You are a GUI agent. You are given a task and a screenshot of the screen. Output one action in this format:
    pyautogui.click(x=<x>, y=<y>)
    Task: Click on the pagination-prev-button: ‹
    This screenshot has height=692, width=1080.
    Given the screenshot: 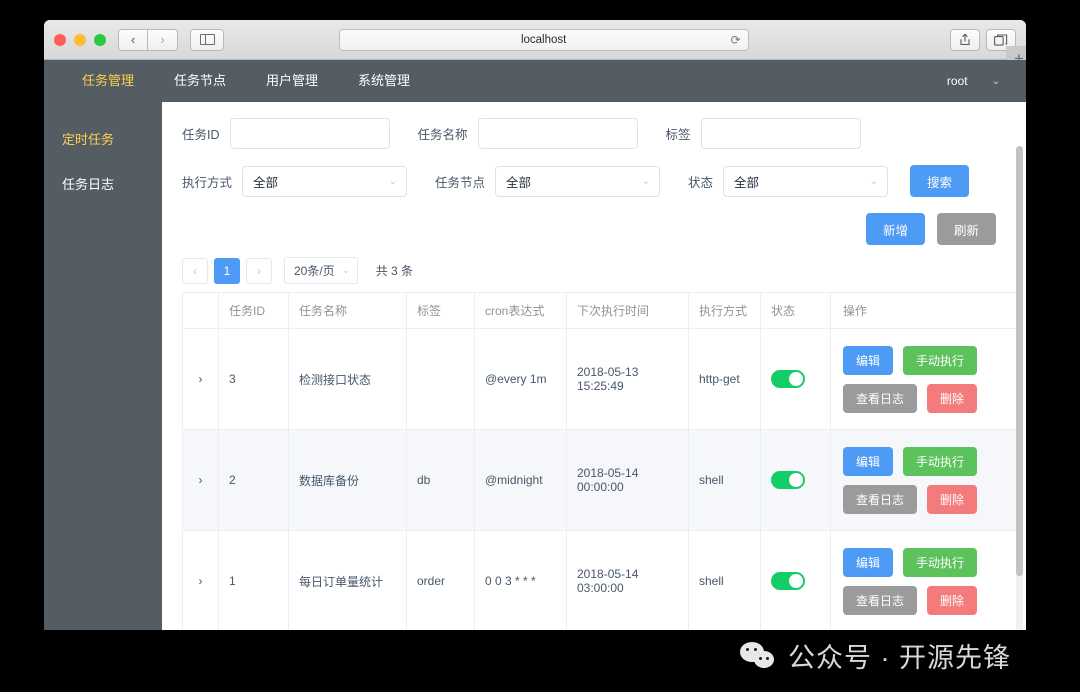 What is the action you would take?
    pyautogui.click(x=195, y=270)
    